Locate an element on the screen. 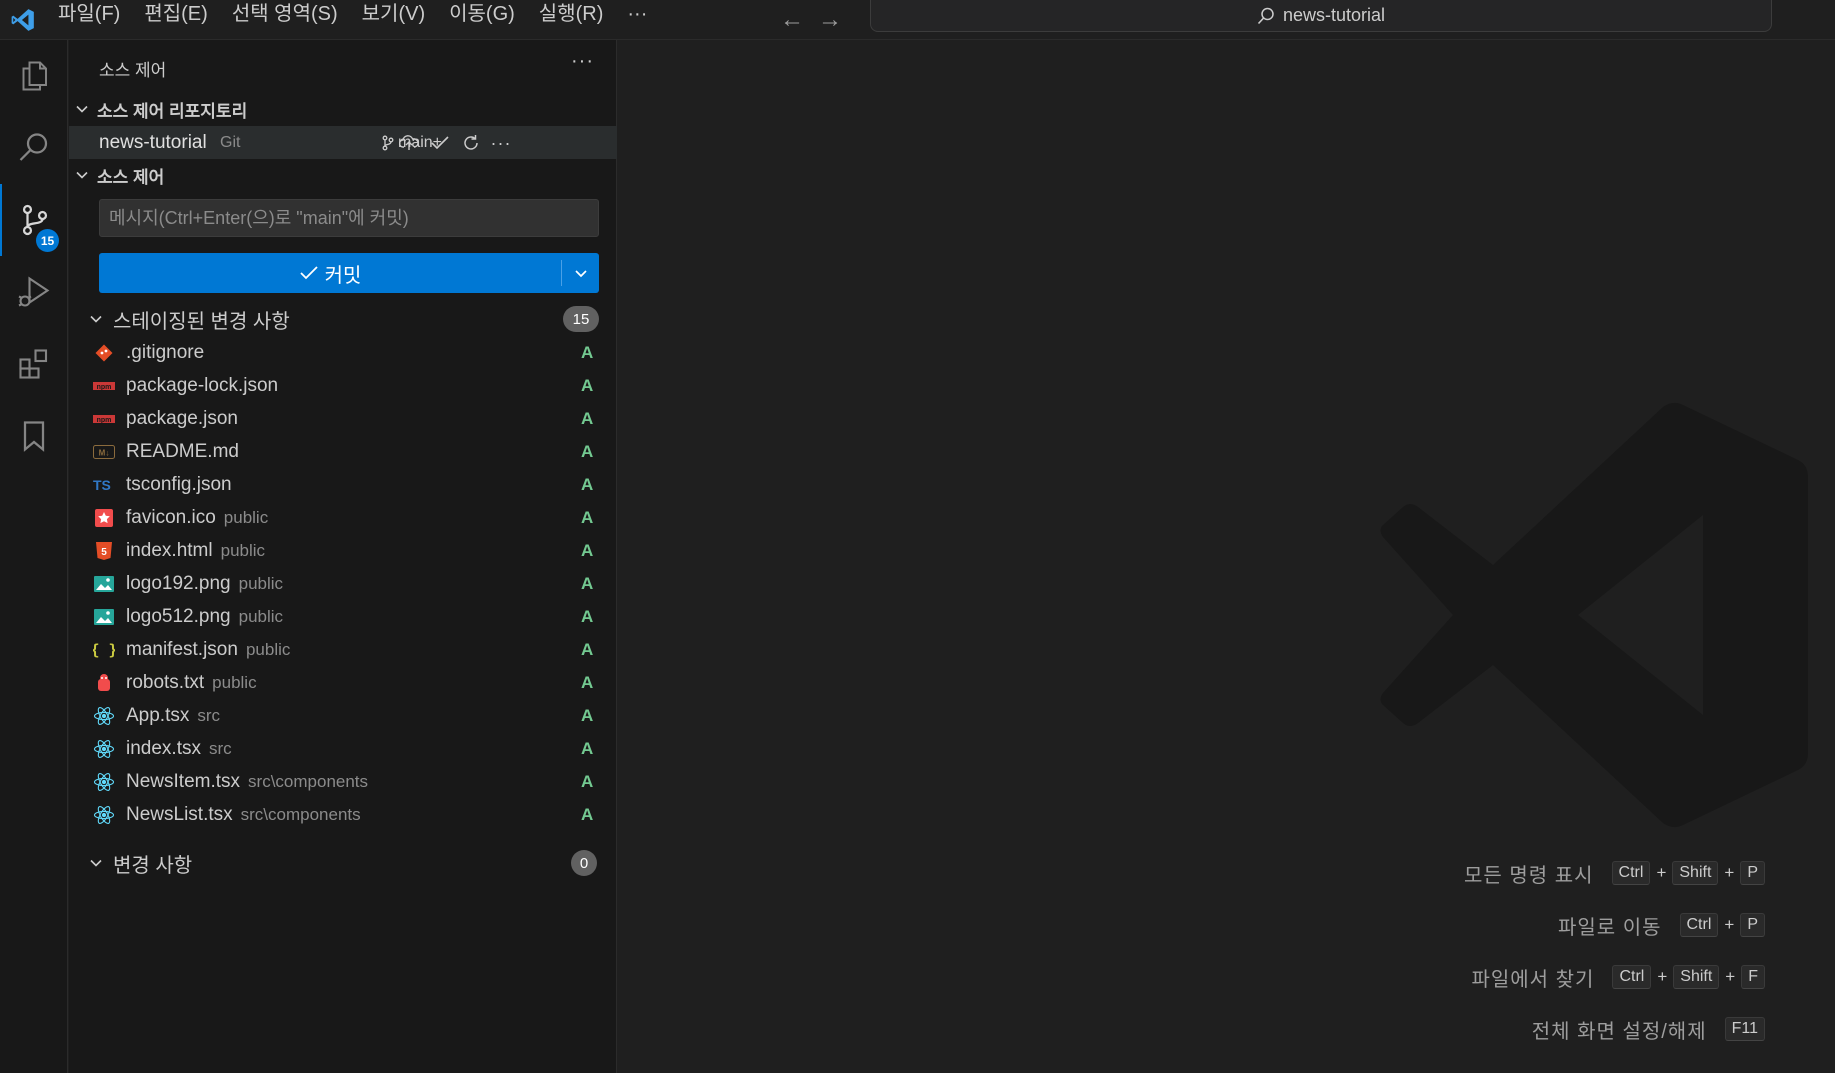 Image resolution: width=1835 pixels, height=1073 pixels. file-name-text: index.html is located at coordinates (169, 550).